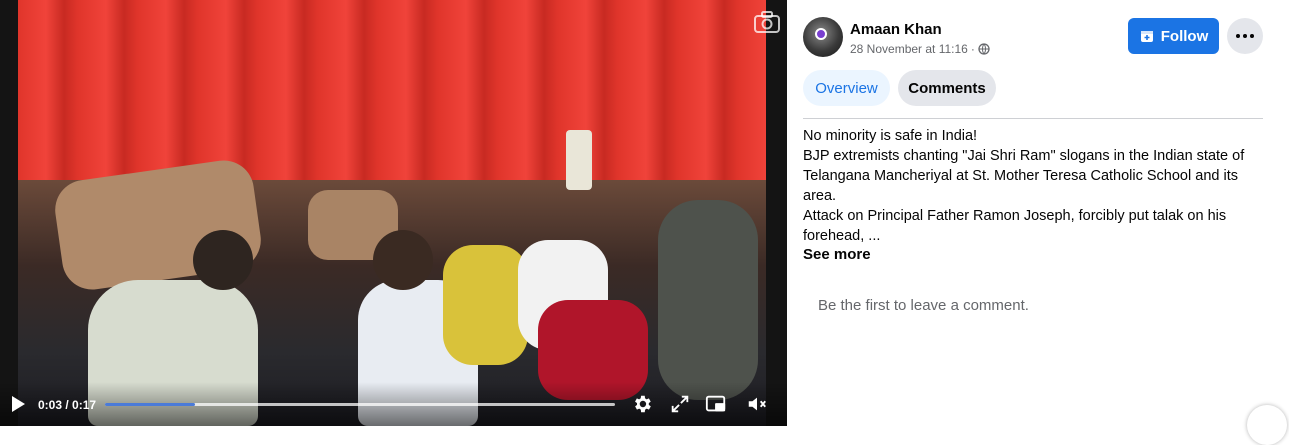 Image resolution: width=1289 pixels, height=445 pixels. I want to click on more-options-button, so click(1245, 36).